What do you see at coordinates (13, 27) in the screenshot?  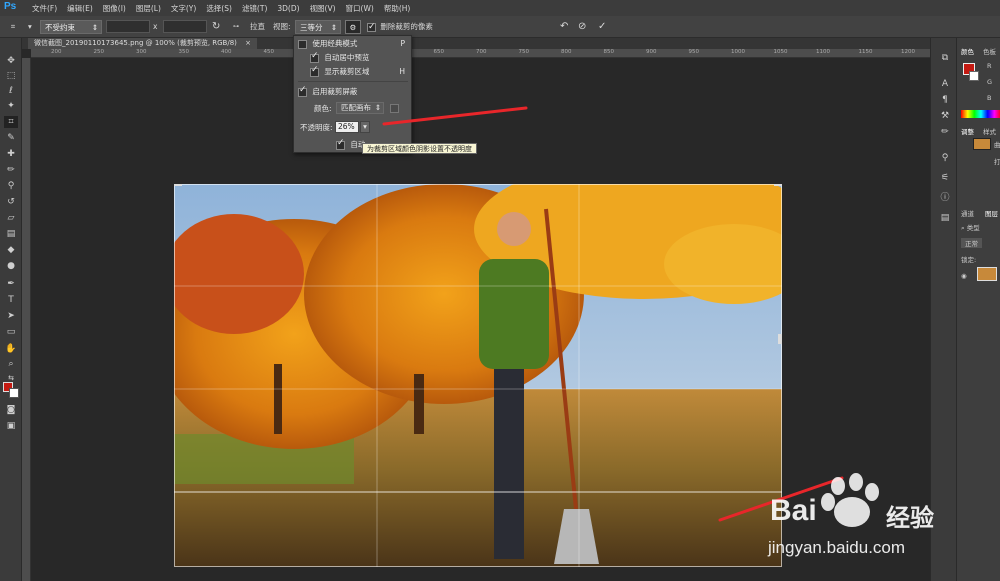 I see `crop-tool-icon: ⌗` at bounding box center [13, 27].